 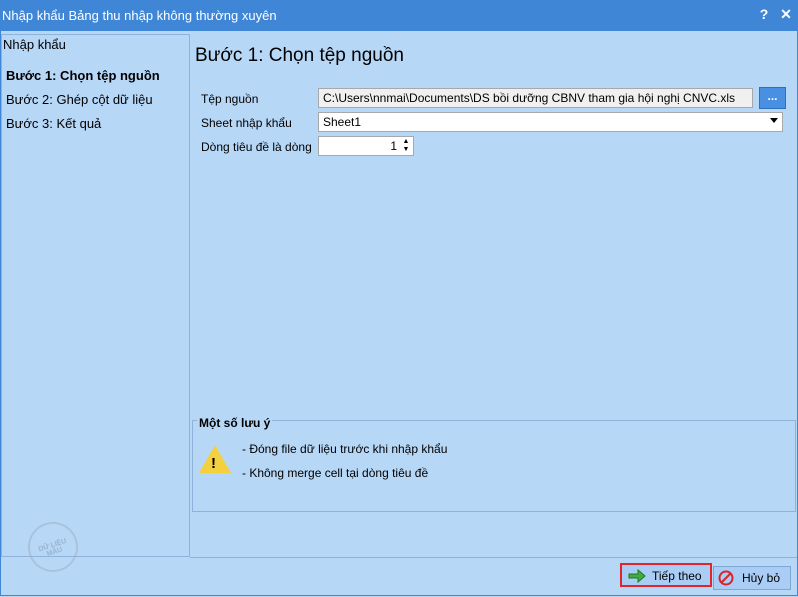 What do you see at coordinates (235, 423) in the screenshot?
I see `notes-title: Một số lưu ý` at bounding box center [235, 423].